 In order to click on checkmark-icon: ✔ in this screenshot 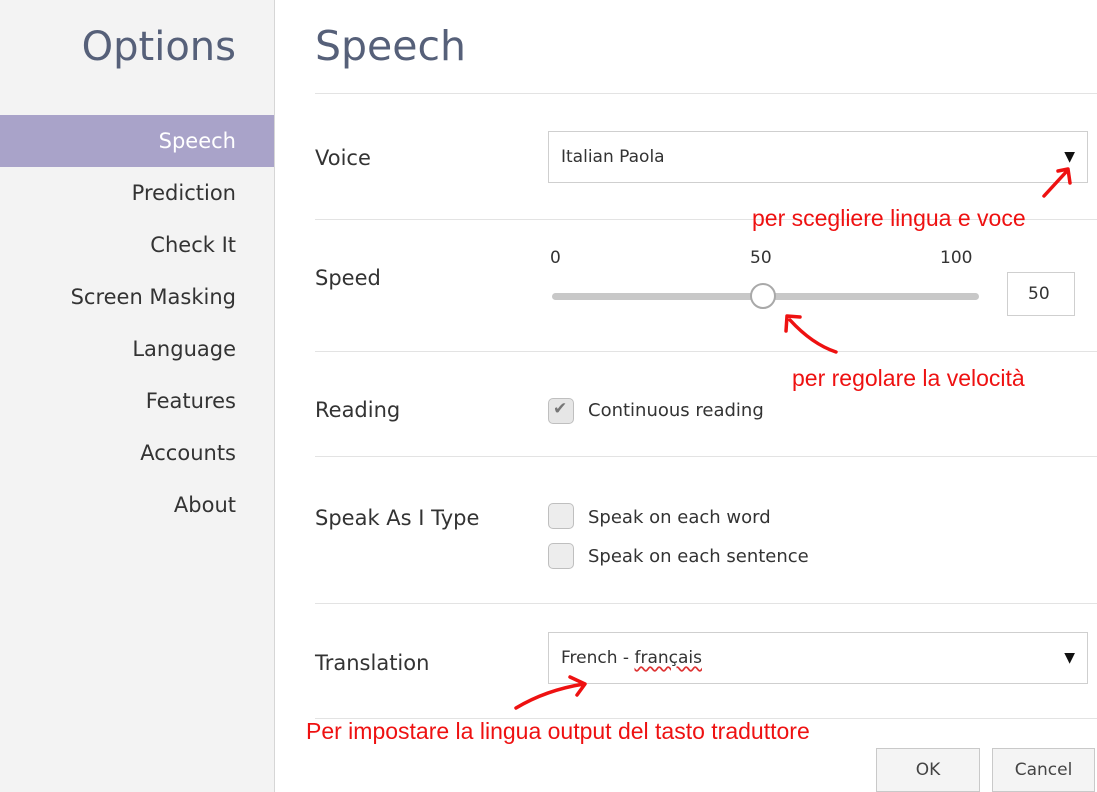, I will do `click(560, 409)`.